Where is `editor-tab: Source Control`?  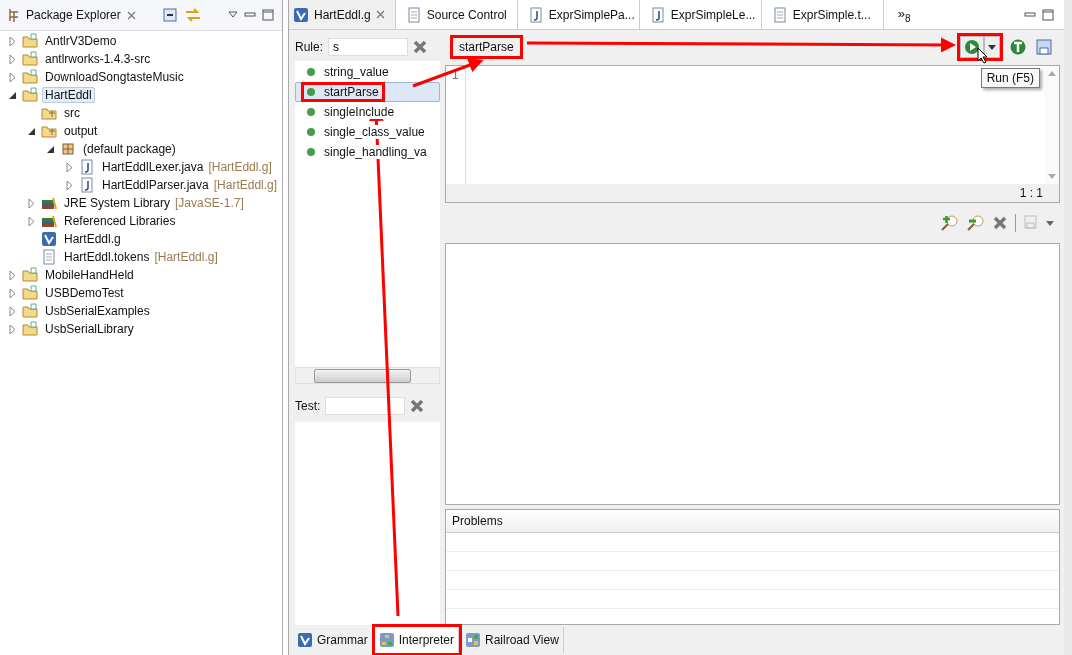
editor-tab: Source Control is located at coordinates (459, 14).